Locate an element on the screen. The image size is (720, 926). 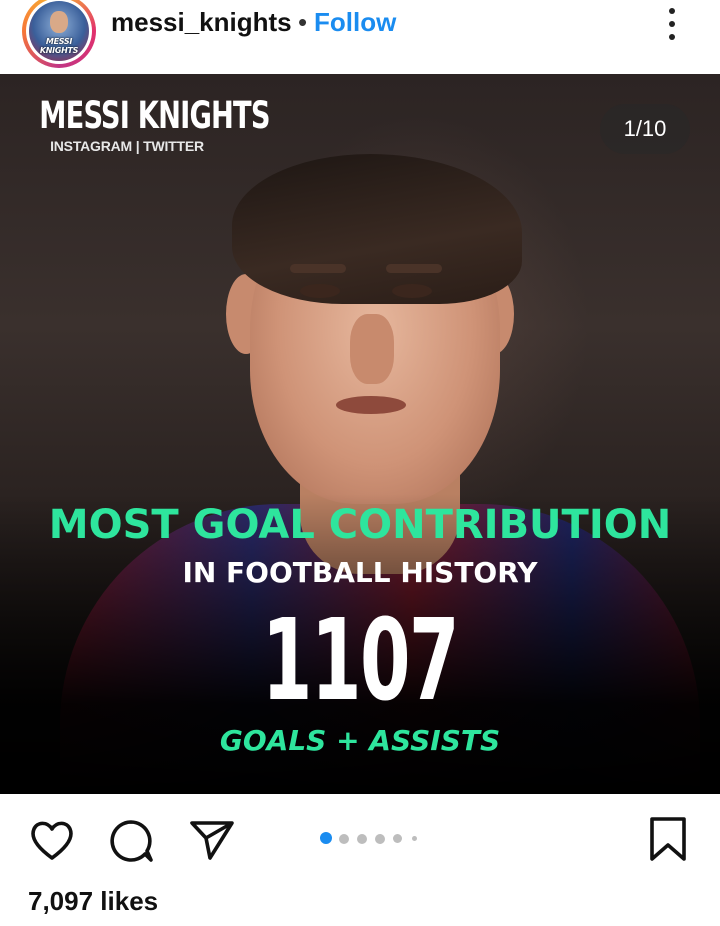
follow-button: Follow is located at coordinates (355, 22).